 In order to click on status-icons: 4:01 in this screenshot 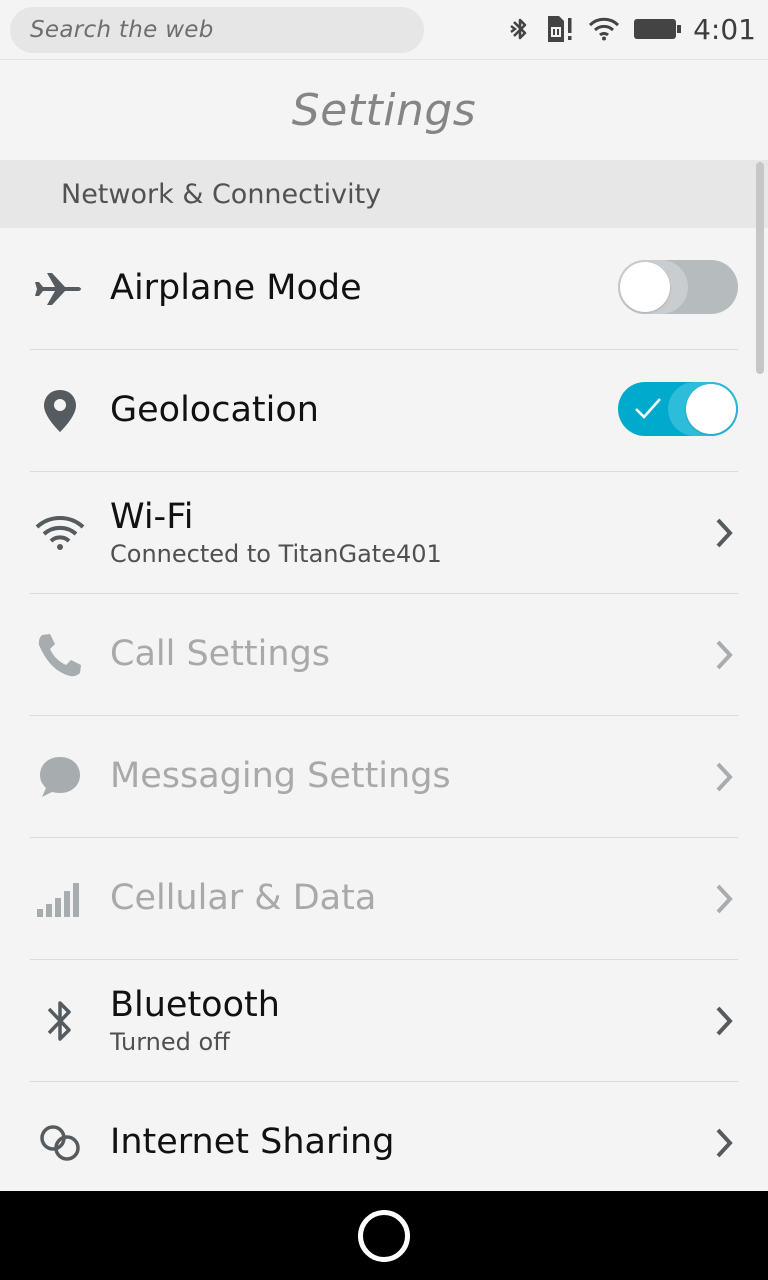, I will do `click(632, 29)`.